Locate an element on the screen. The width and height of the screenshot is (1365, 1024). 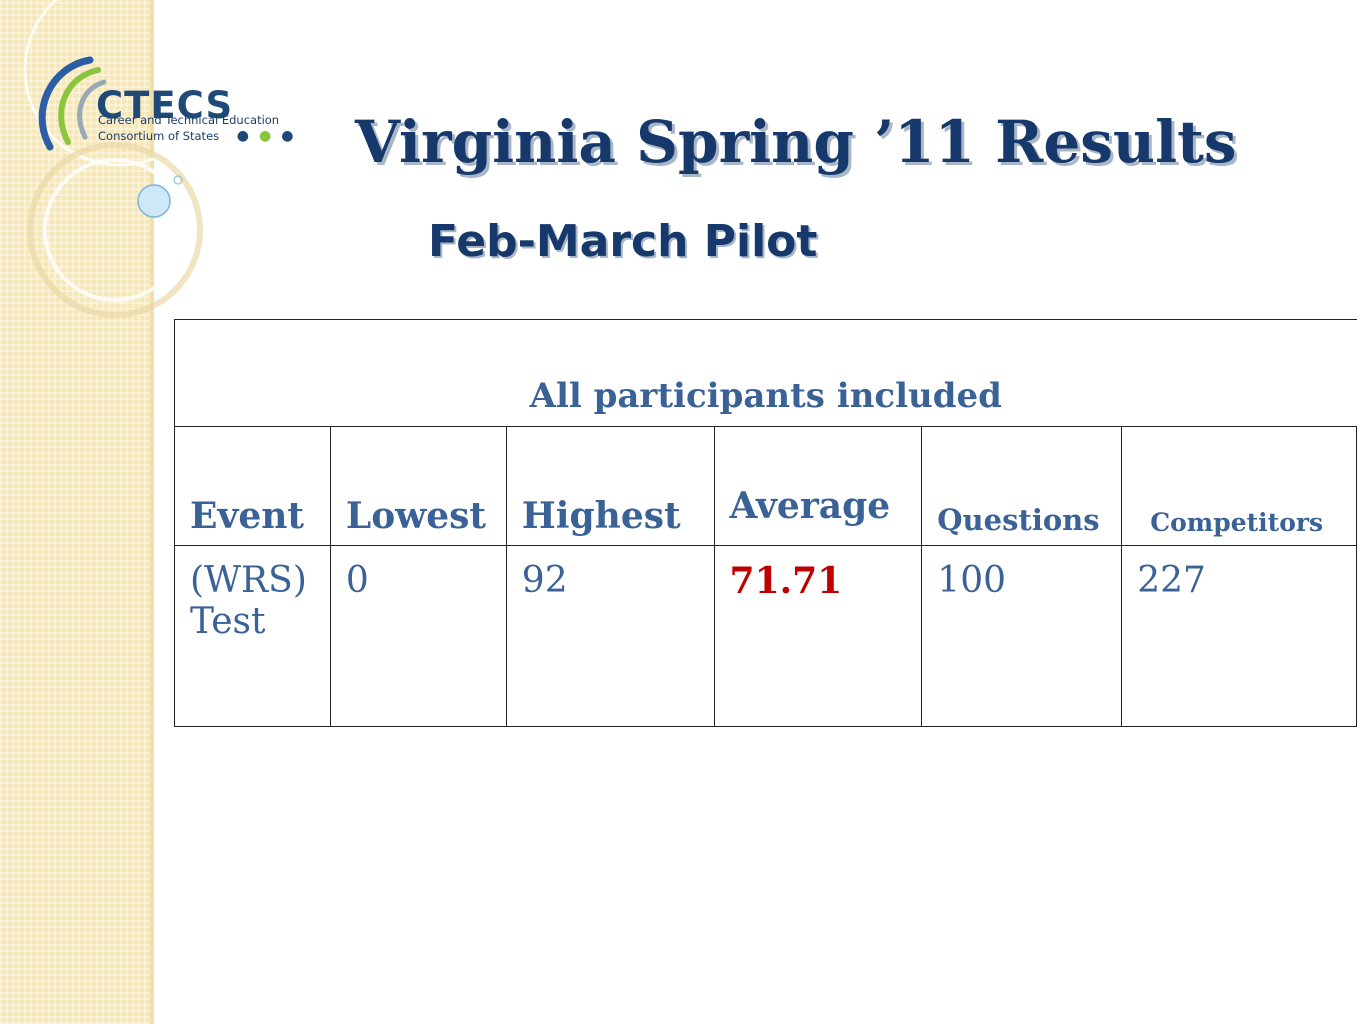
cell-lowest: 0 is located at coordinates (418, 636).